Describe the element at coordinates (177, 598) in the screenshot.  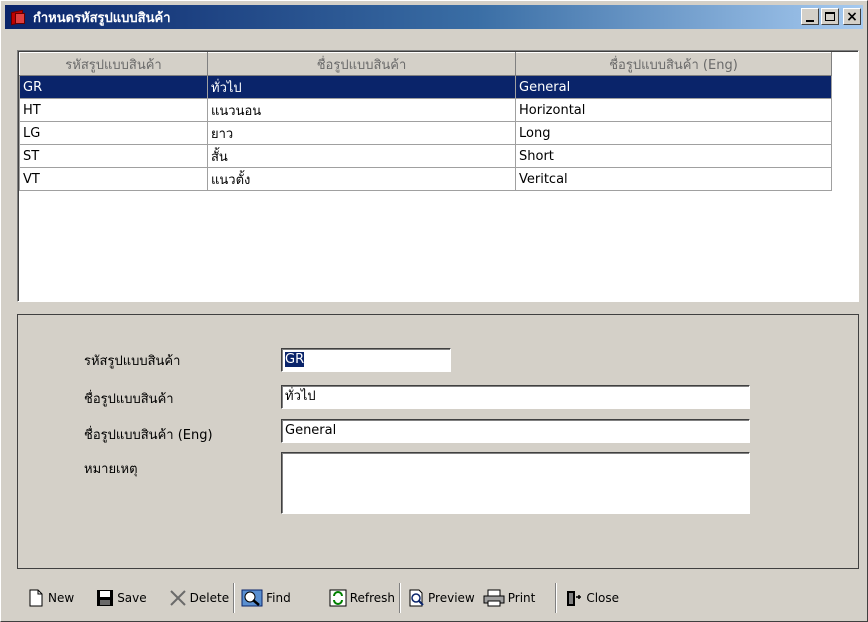
I see `delete-icon` at that location.